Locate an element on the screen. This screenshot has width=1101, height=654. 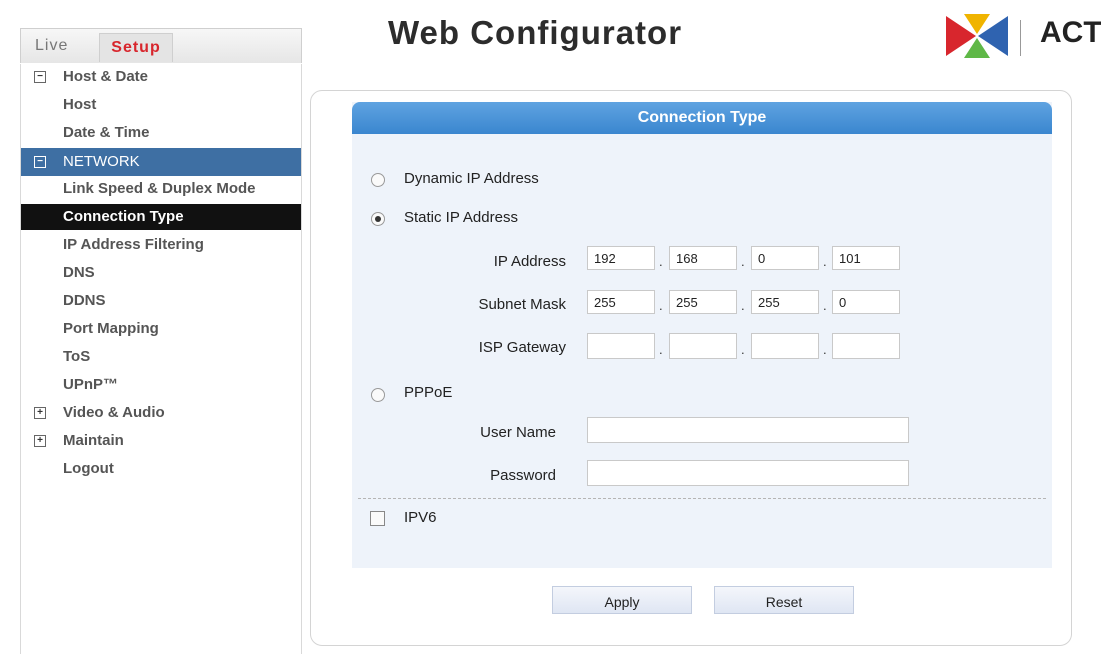
sidebar-item-logout: Logout is located at coordinates (161, 469).